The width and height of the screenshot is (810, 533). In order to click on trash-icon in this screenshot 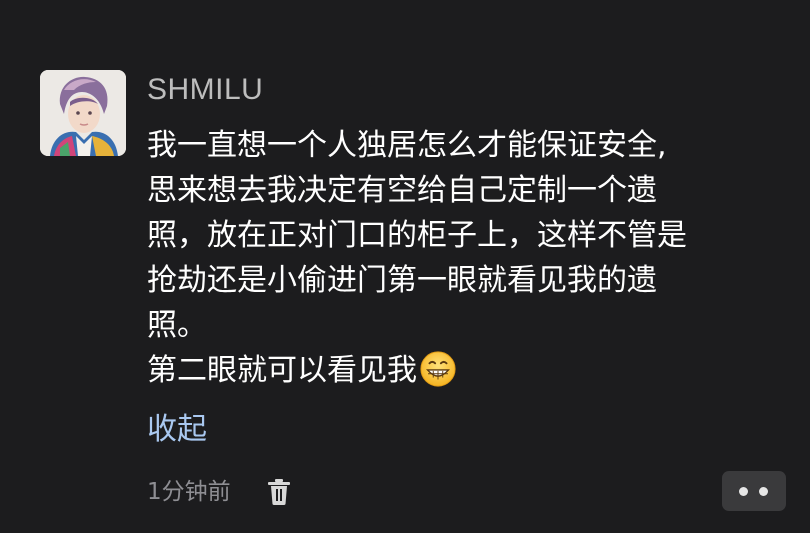, I will do `click(279, 492)`.